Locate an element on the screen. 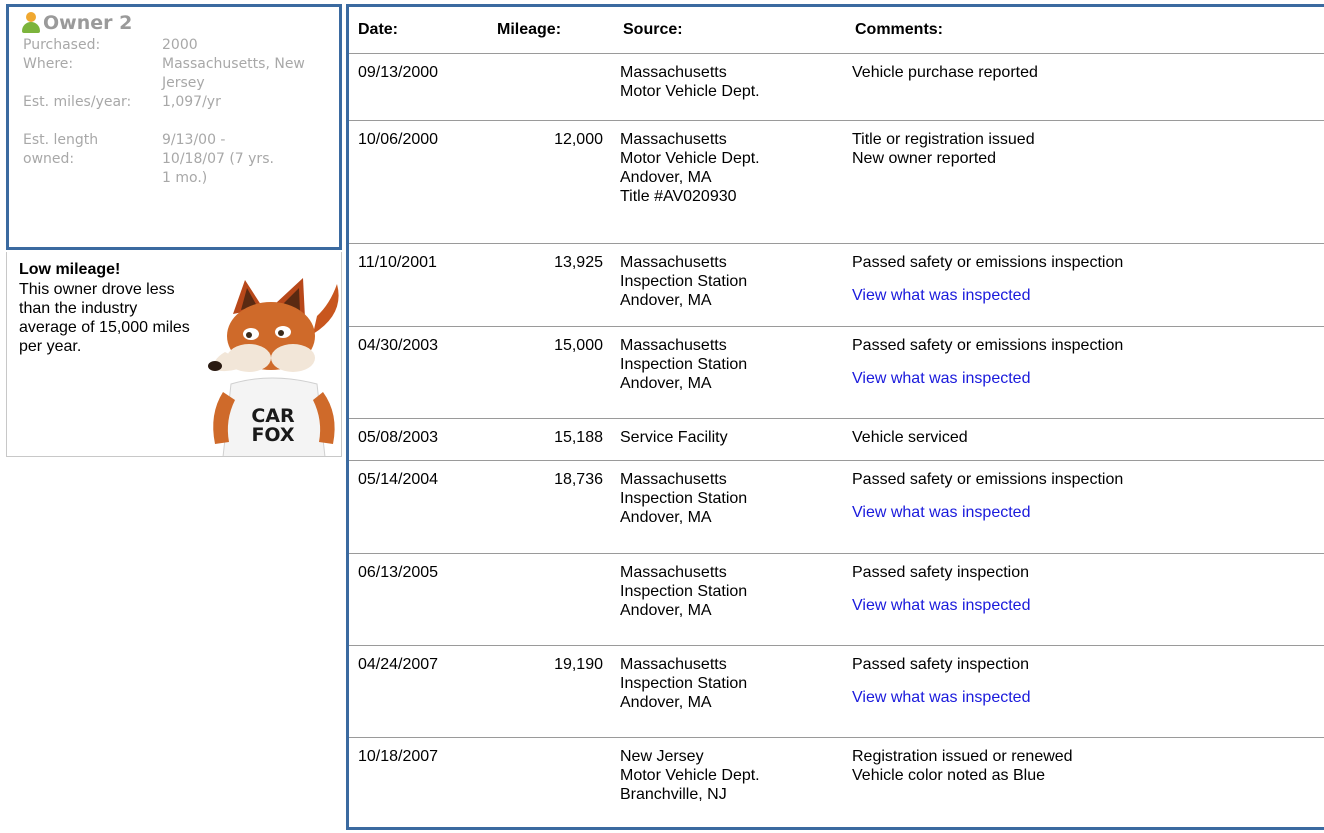 The image size is (1324, 833). comment-line: Vehicle purchase reported is located at coordinates (945, 72).